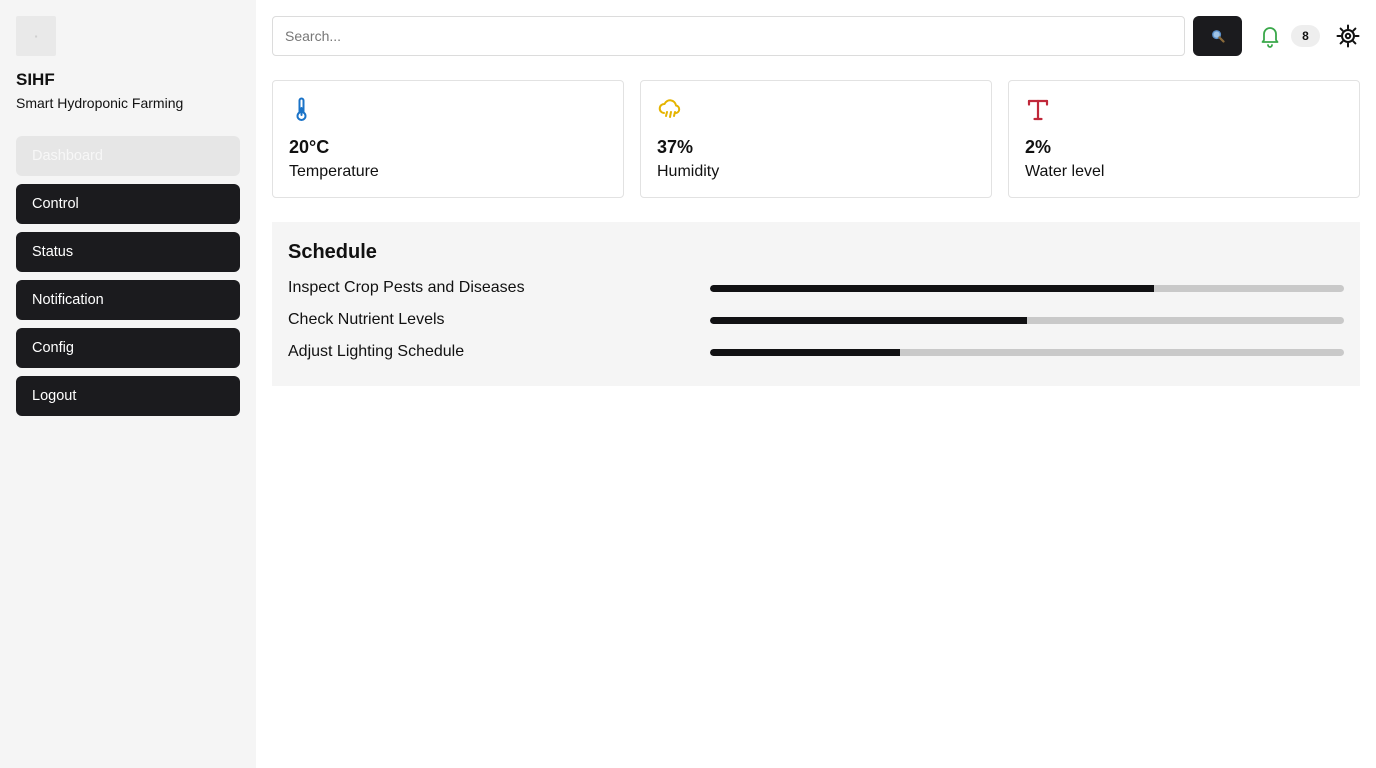 This screenshot has width=1376, height=768. Describe the element at coordinates (1038, 110) in the screenshot. I see `water-level-icon` at that location.